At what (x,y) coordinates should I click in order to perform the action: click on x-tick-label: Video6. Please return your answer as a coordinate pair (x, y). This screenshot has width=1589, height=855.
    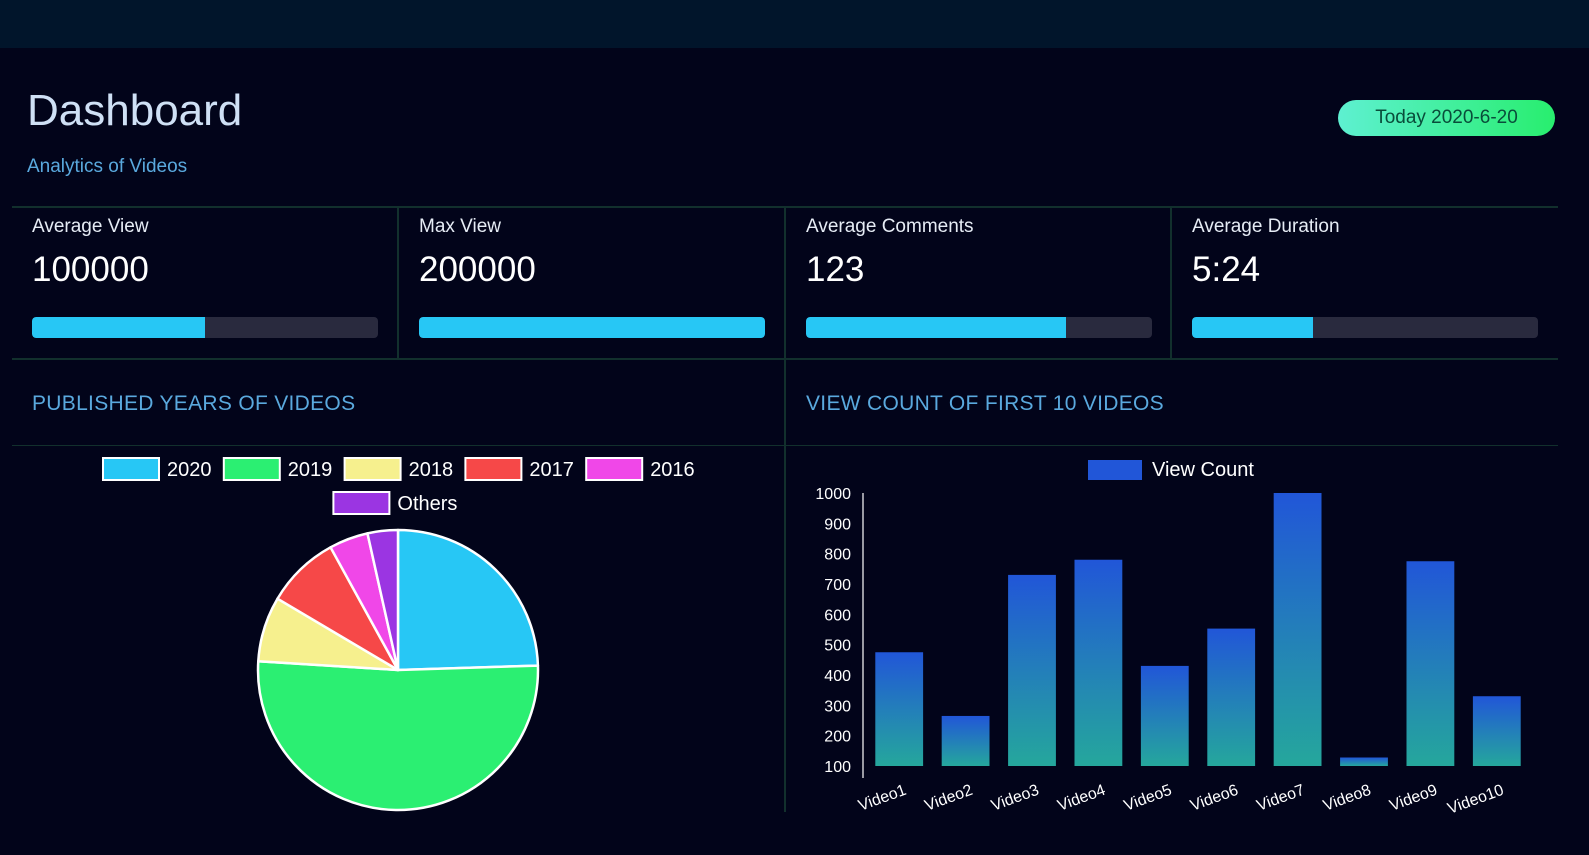
    Looking at the image, I should click on (1214, 798).